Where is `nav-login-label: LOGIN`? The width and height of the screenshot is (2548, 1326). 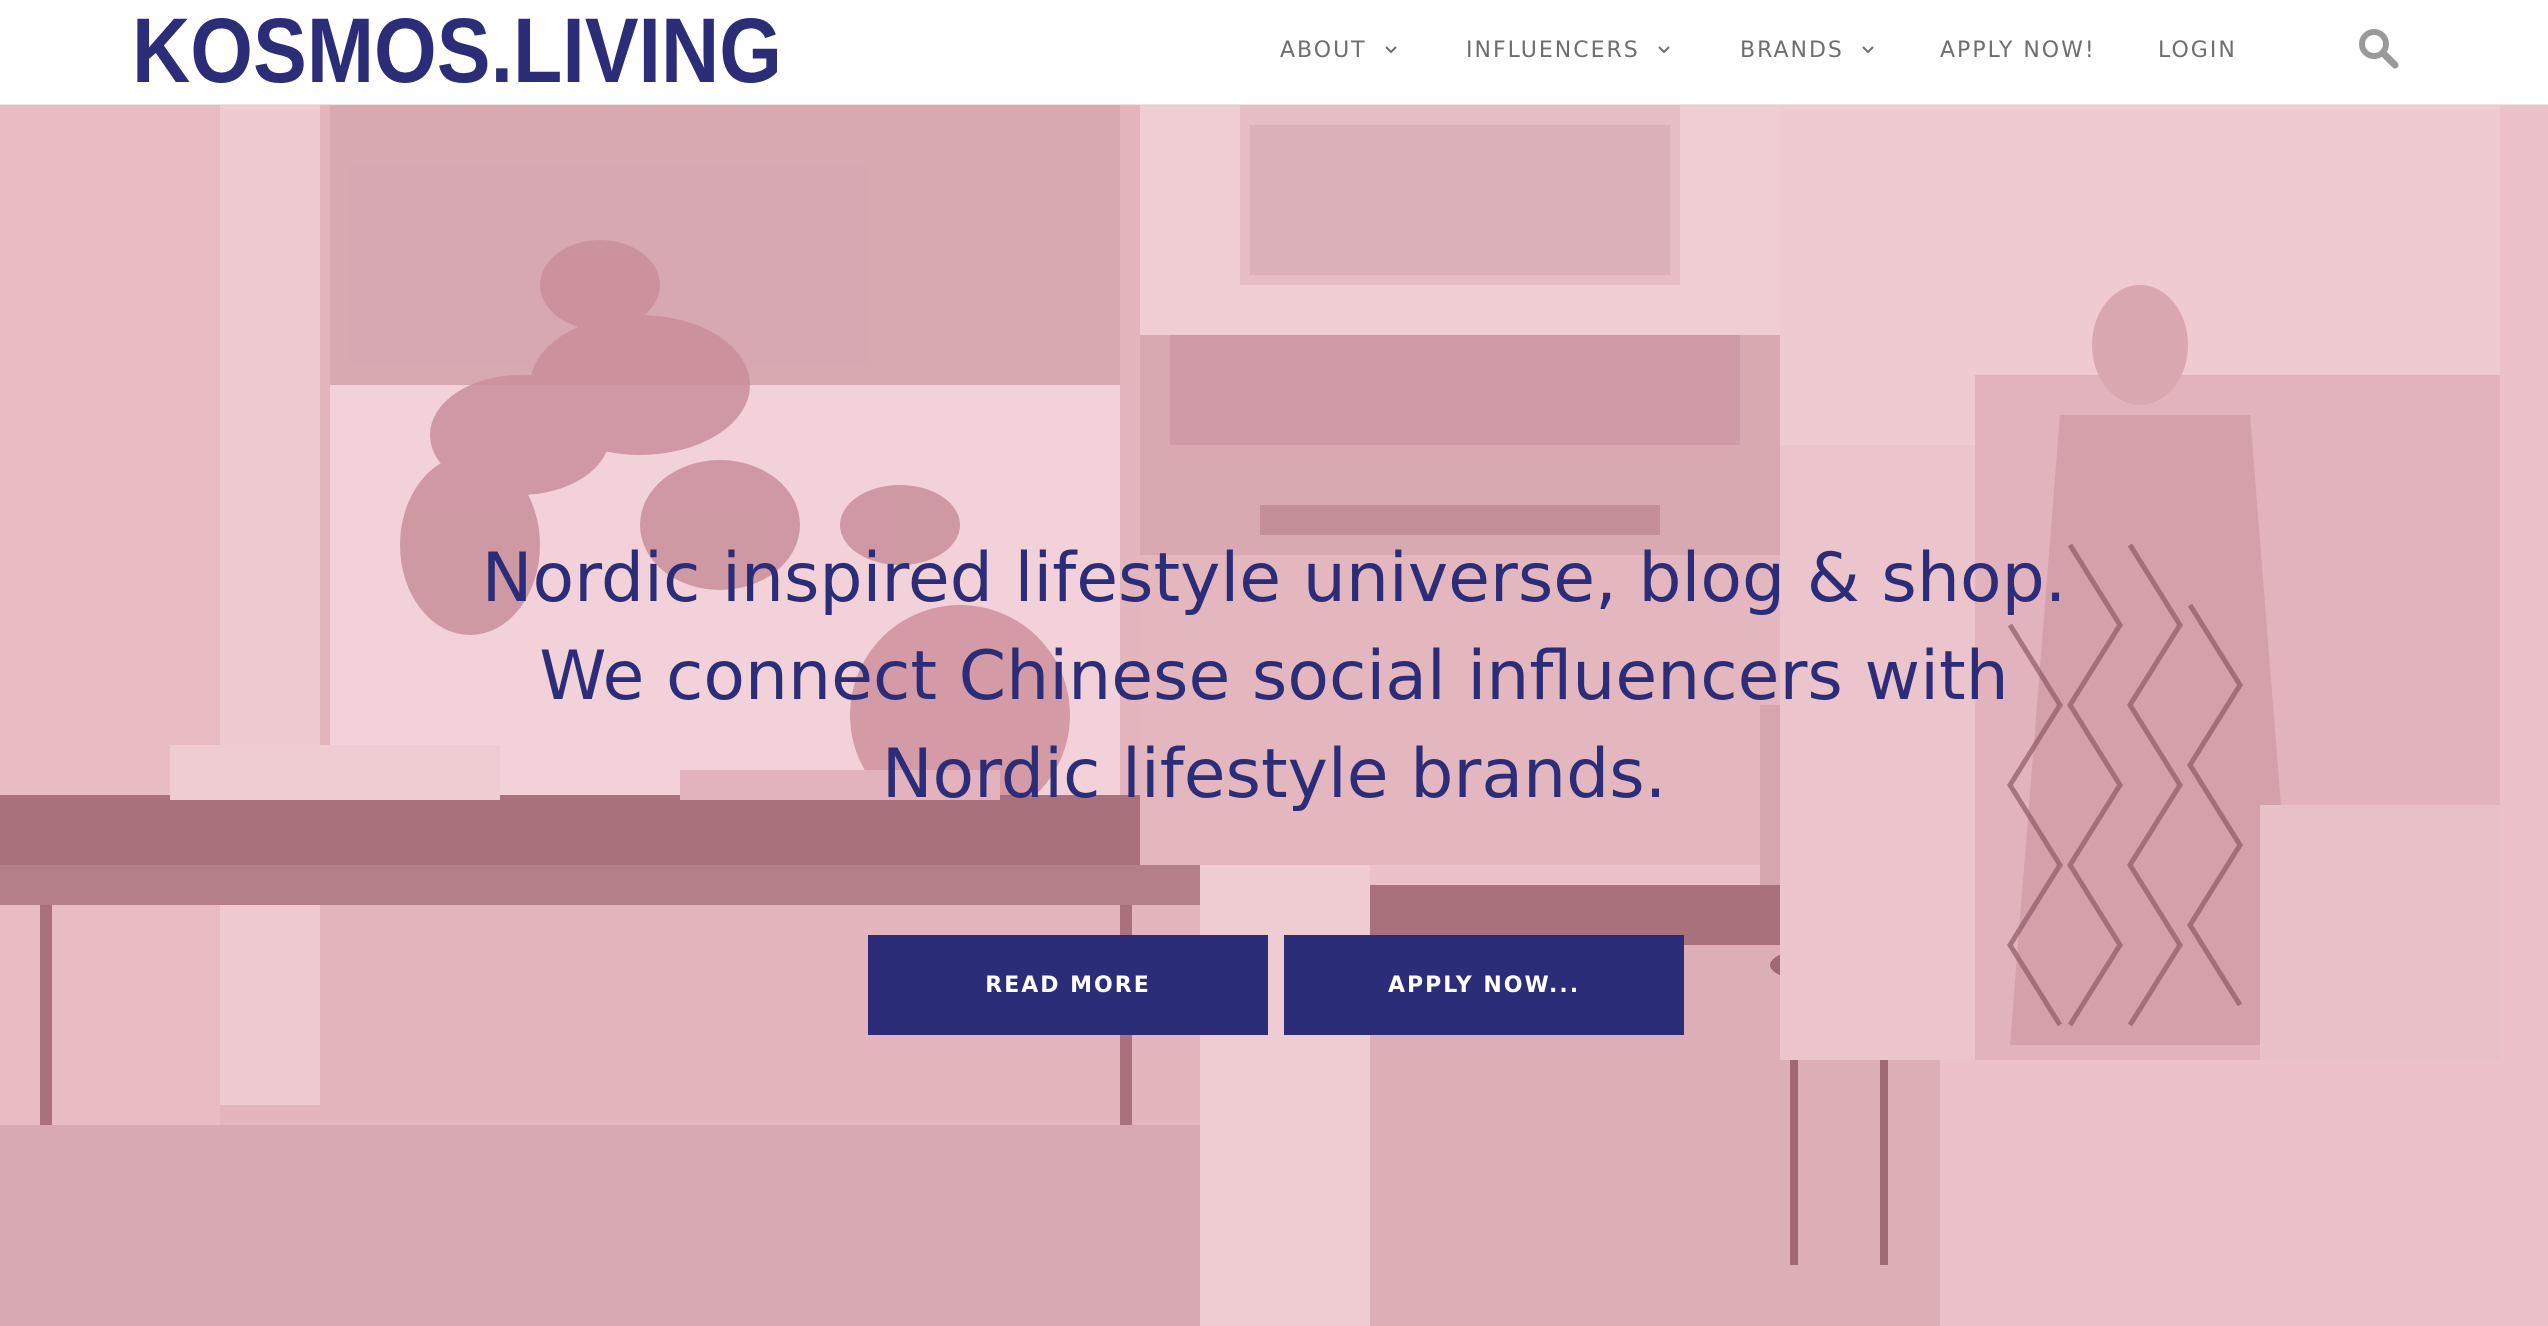
nav-login-label: LOGIN is located at coordinates (2197, 50).